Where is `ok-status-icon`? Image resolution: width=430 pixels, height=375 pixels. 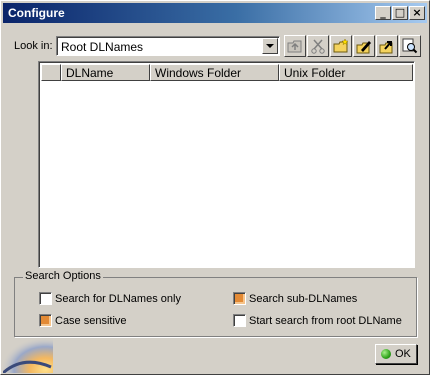
ok-status-icon is located at coordinates (386, 354).